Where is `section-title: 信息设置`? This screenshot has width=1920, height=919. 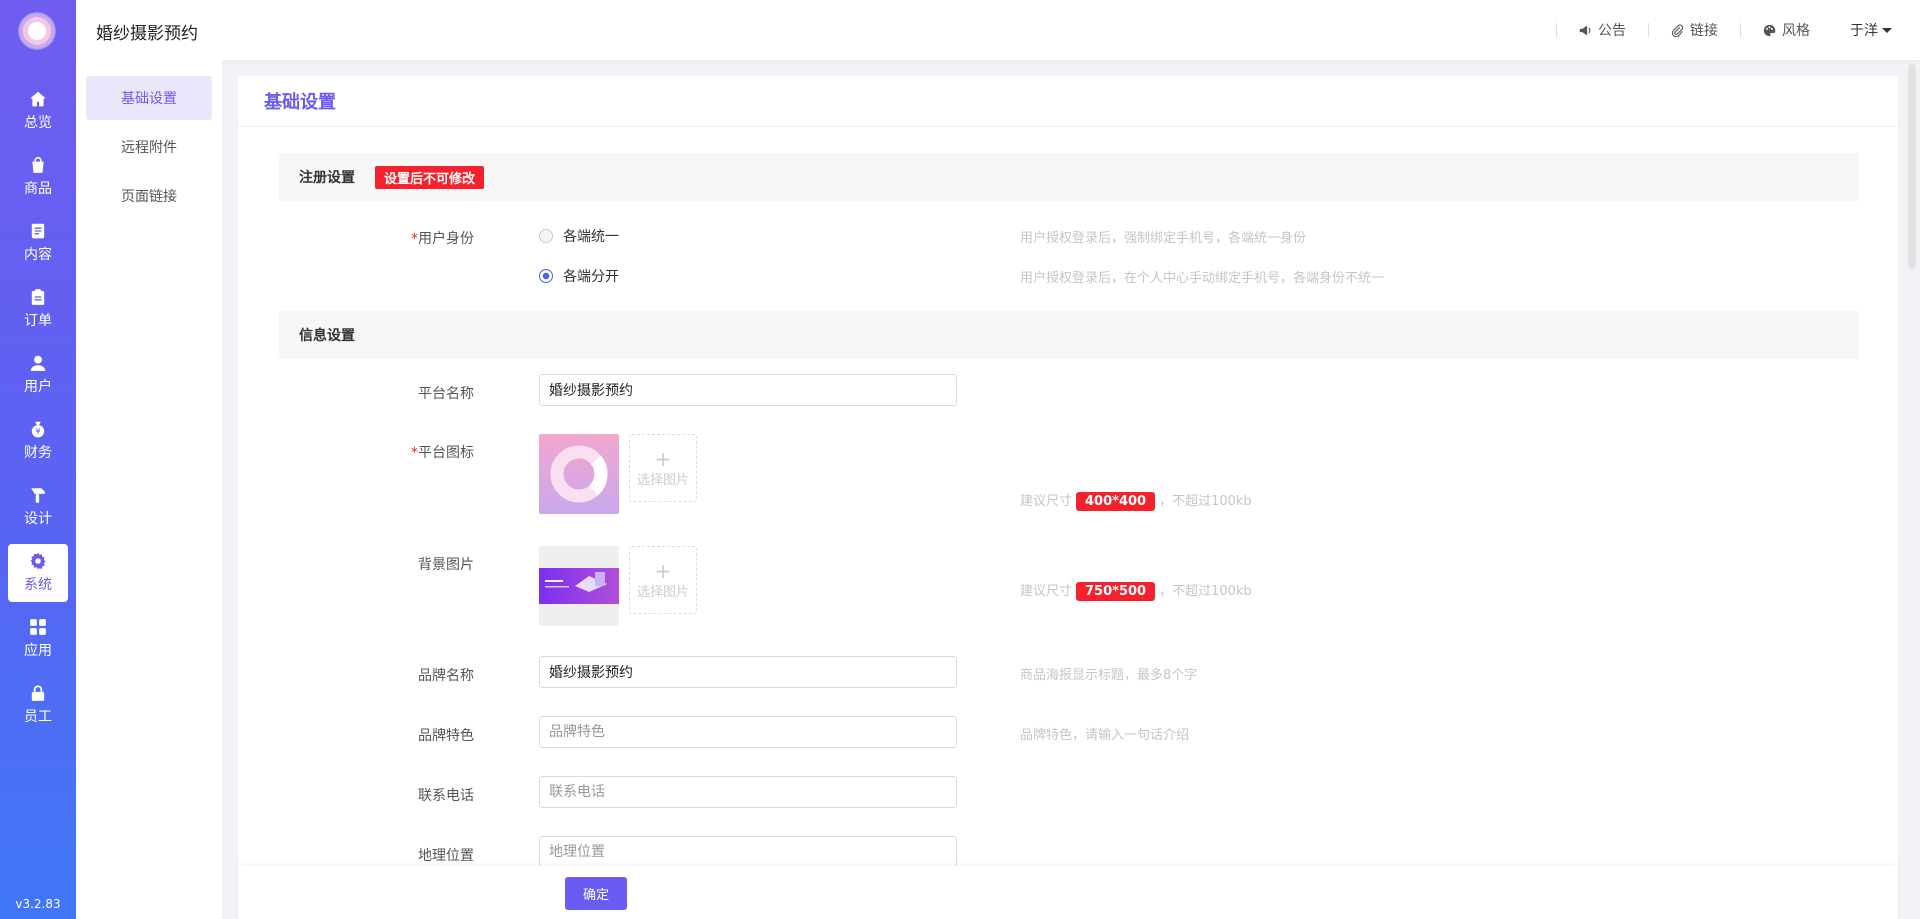
section-title: 信息设置 is located at coordinates (327, 336).